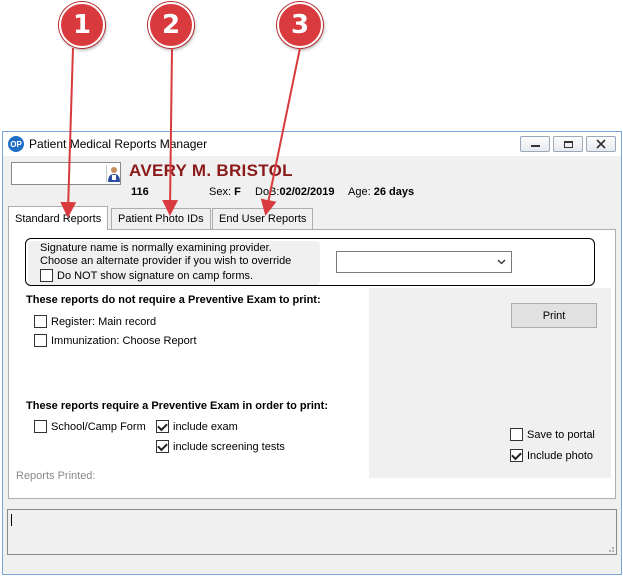 The height and width of the screenshot is (576, 623). I want to click on log-textarea, so click(312, 532).